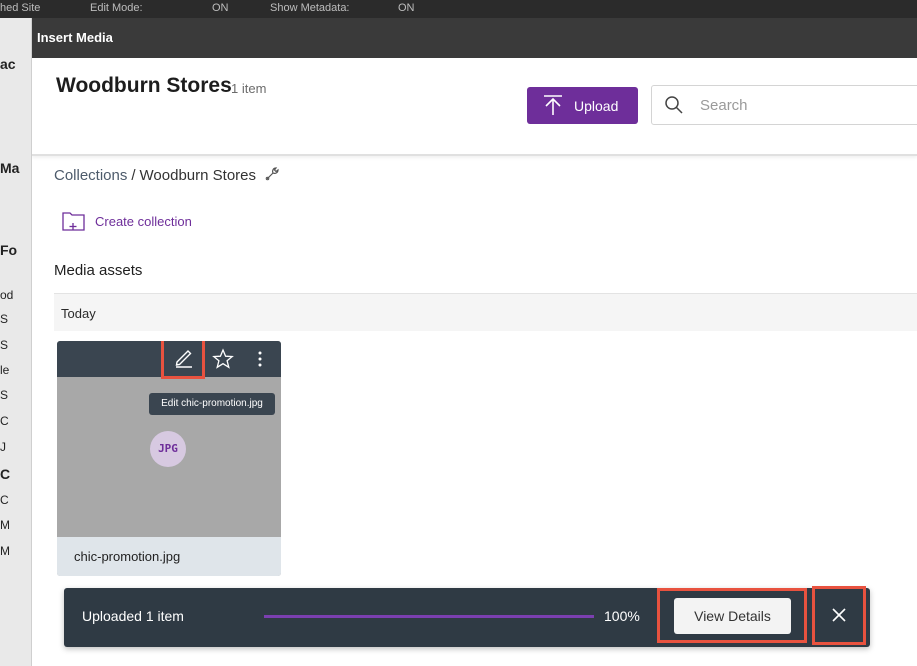 Image resolution: width=917 pixels, height=666 pixels. What do you see at coordinates (622, 616) in the screenshot?
I see `upload-progress-percent: 100%` at bounding box center [622, 616].